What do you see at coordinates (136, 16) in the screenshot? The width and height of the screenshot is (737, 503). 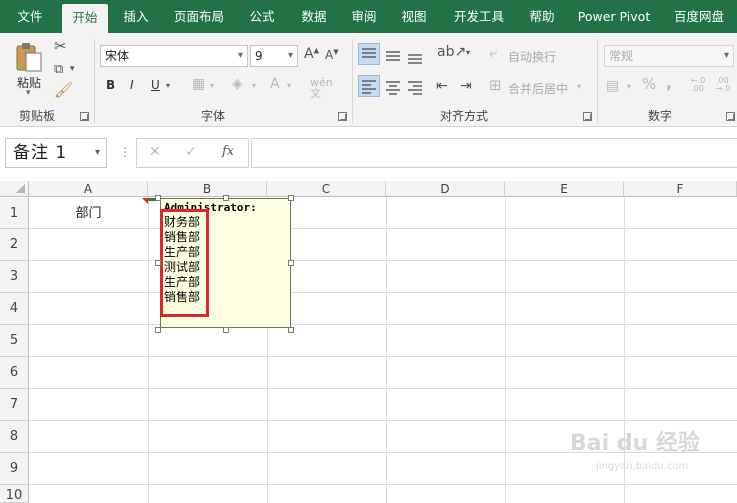 I see `tab-insert: 插入` at bounding box center [136, 16].